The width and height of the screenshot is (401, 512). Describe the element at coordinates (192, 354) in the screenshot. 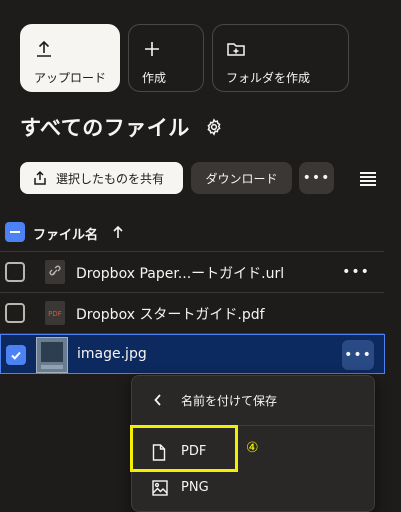

I see `table-row-selected: image.jpg •••` at that location.